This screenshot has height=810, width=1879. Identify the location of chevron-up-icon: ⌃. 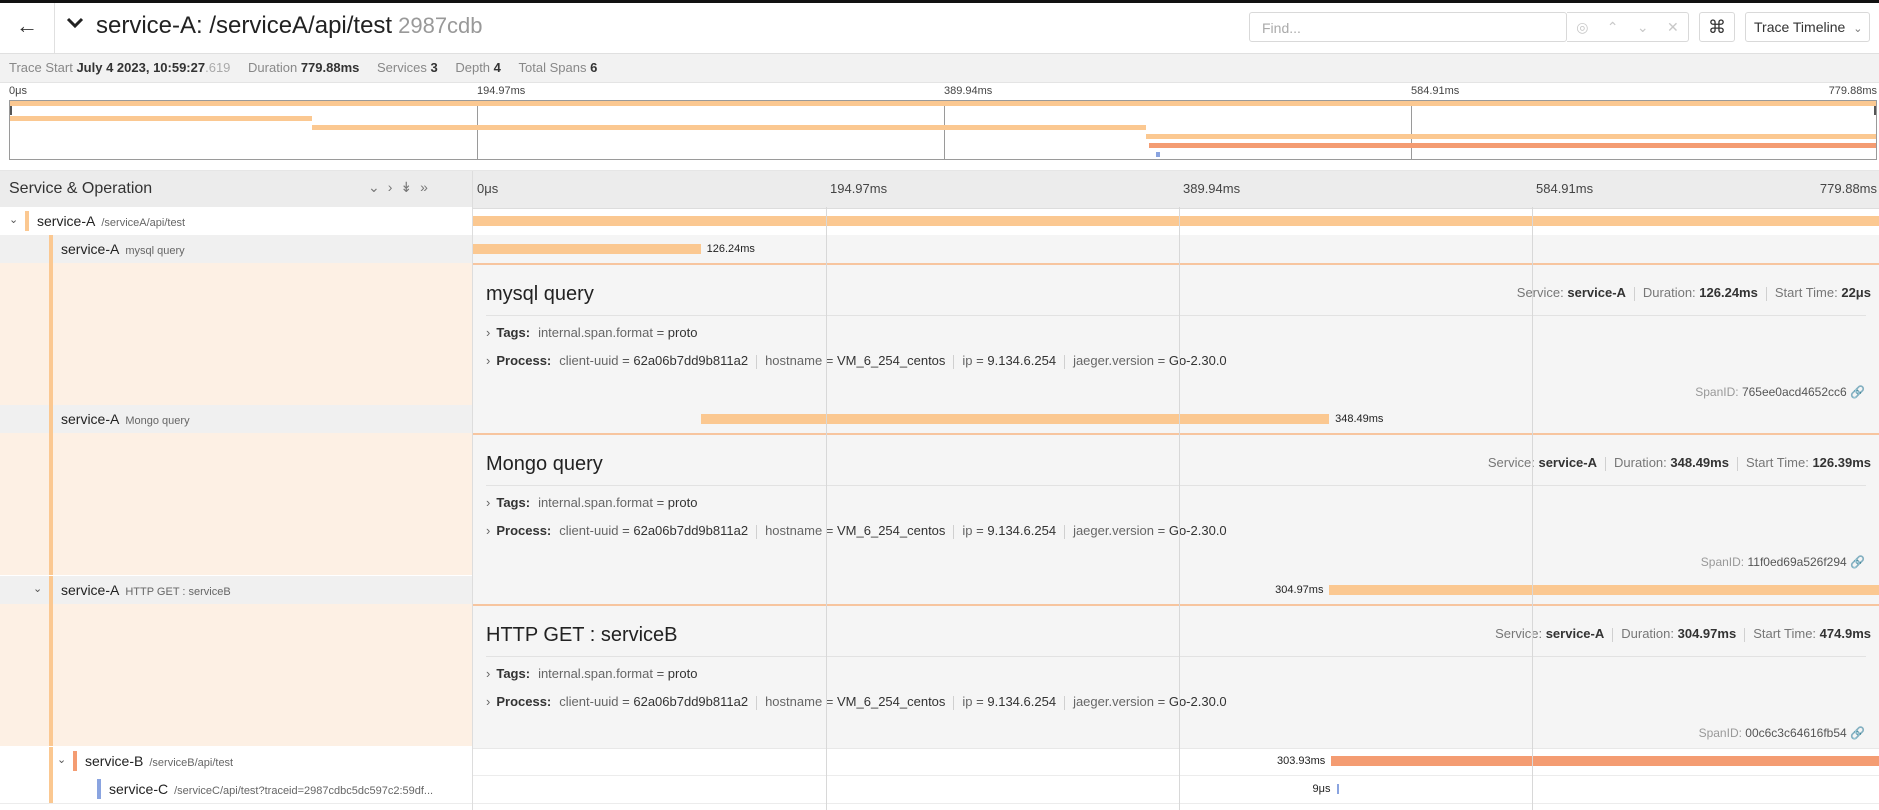
(1613, 27).